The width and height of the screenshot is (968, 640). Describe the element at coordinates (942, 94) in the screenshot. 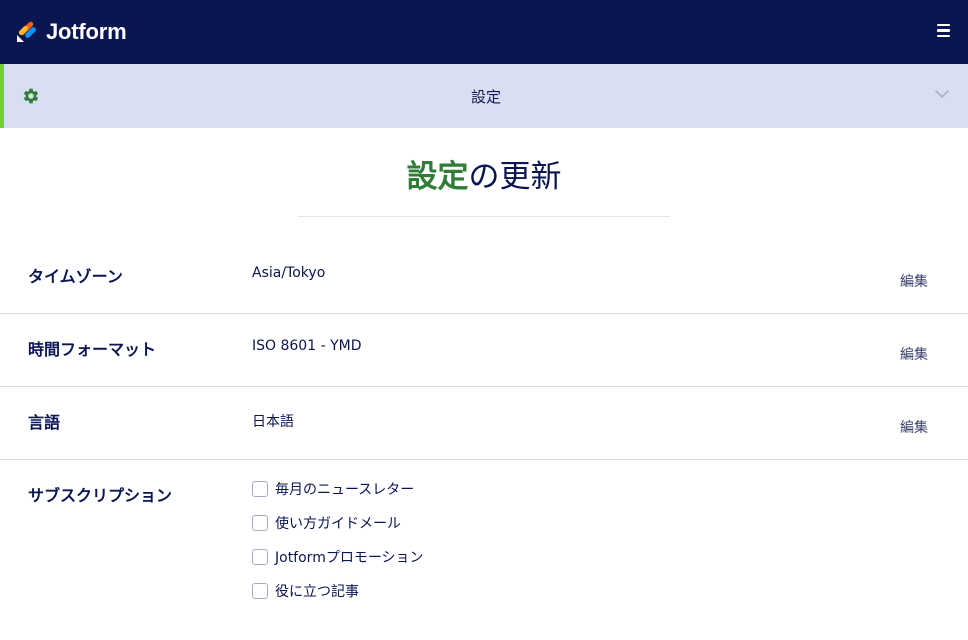

I see `chevron-down-icon` at that location.